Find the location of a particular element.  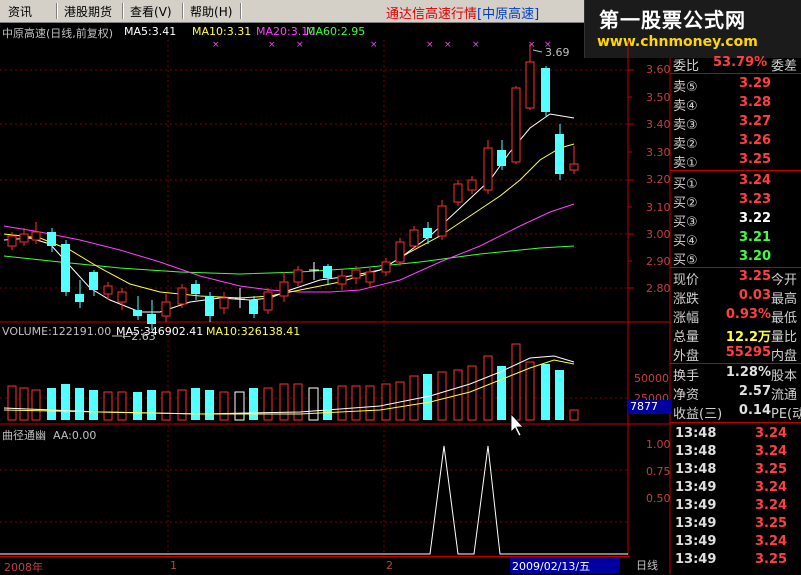

current-date-tag: 2009/02/13/五 is located at coordinates (565, 565).